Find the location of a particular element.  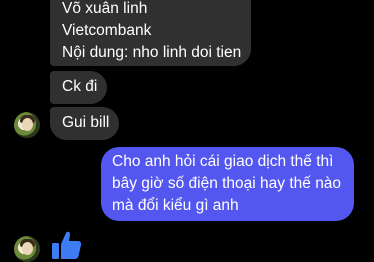

incoming-message-bill: Gui bill is located at coordinates (84, 123).